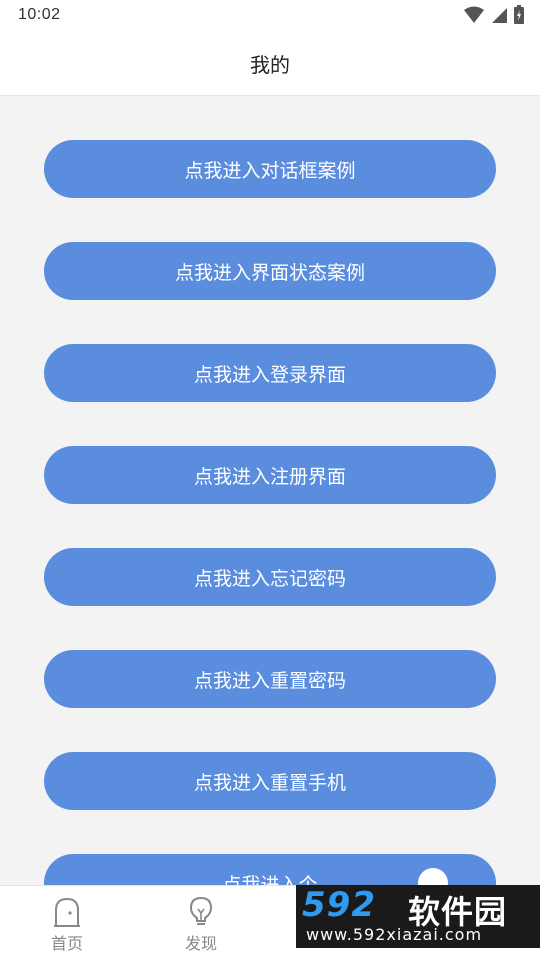 Image resolution: width=540 pixels, height=961 pixels. I want to click on dialog-demo-button: 点我进入对话框案例, so click(270, 169).